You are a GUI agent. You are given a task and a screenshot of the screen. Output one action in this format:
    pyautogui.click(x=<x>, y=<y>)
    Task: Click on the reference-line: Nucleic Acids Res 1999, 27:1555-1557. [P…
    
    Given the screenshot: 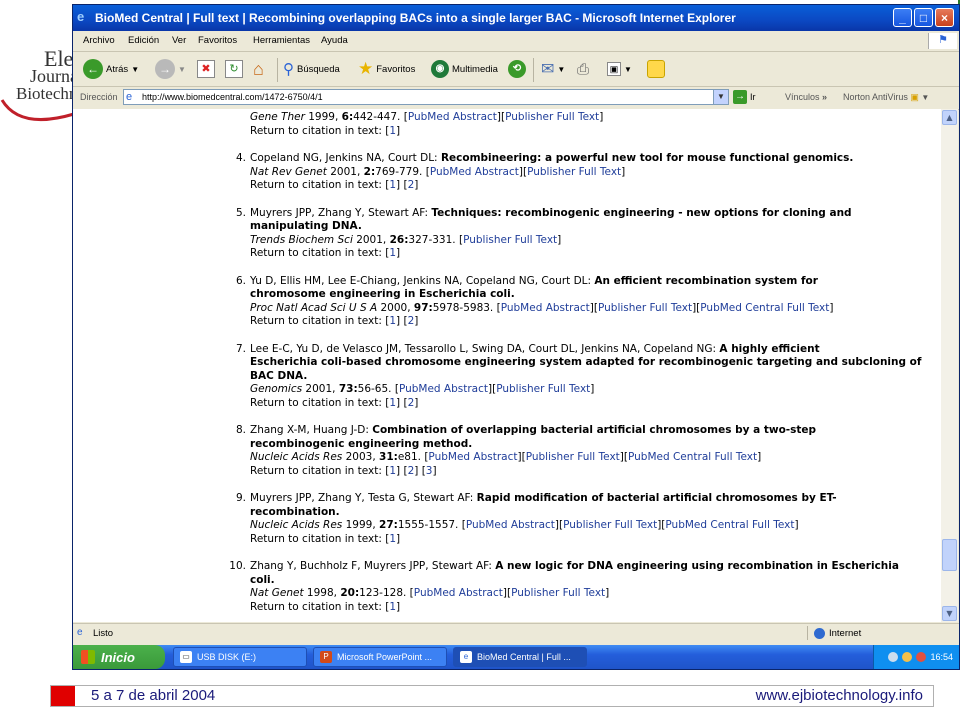 What is the action you would take?
    pyautogui.click(x=595, y=526)
    